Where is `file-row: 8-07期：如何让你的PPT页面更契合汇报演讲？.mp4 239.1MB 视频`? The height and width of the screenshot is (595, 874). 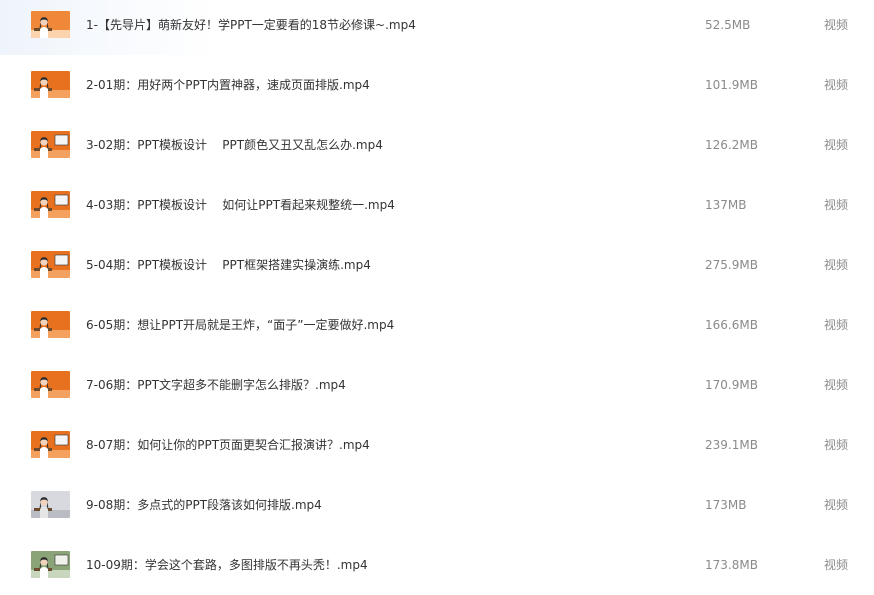
file-row: 8-07期：如何让你的PPT页面更契合汇报演讲？.mp4 239.1MB 视频 is located at coordinates (437, 445).